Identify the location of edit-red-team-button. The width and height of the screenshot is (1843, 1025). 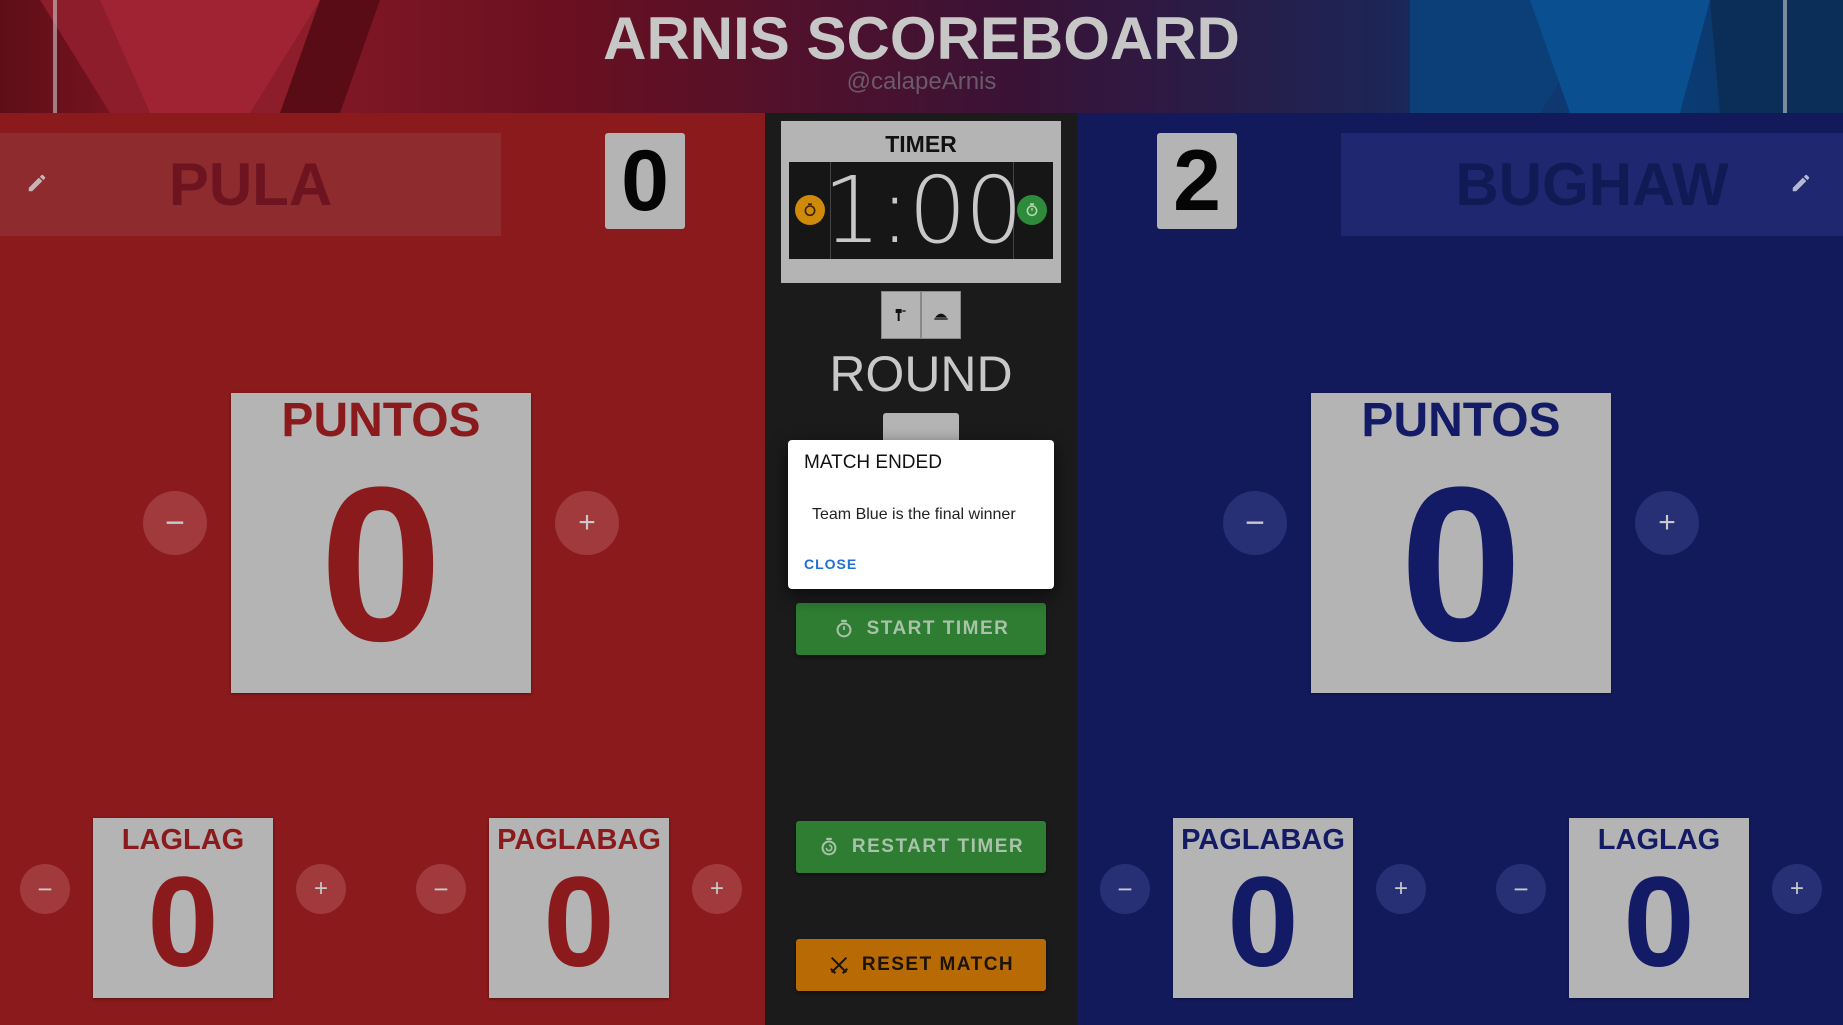
(37, 183).